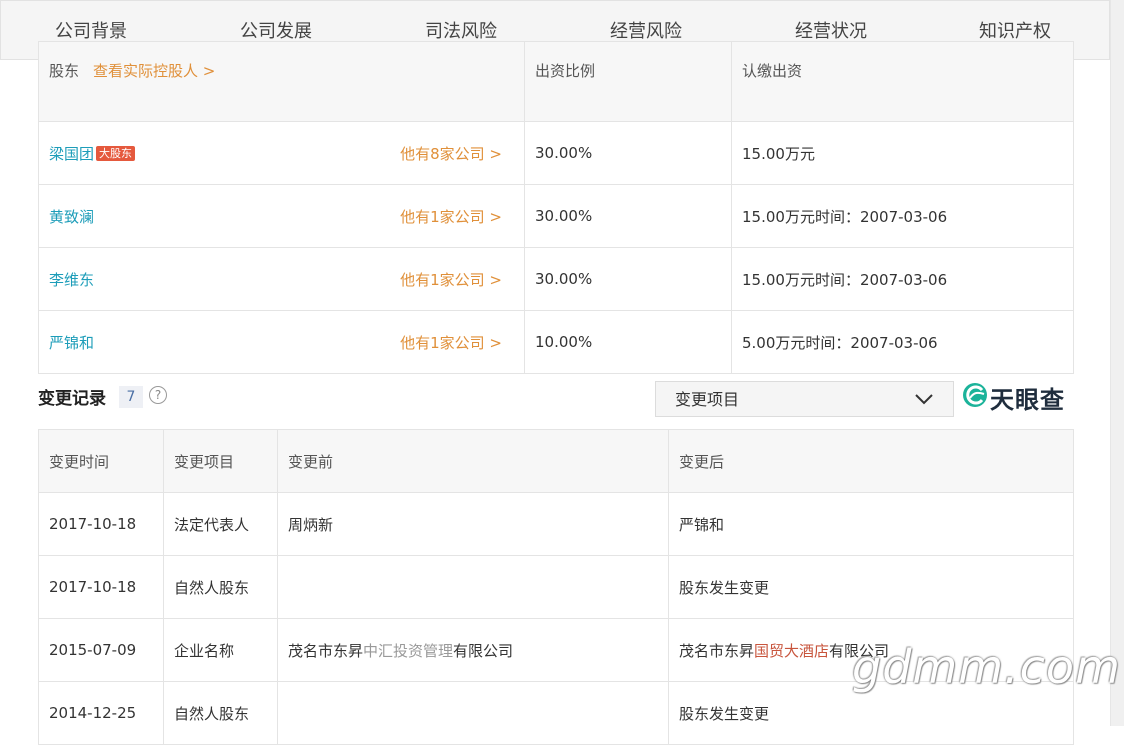 This screenshot has width=1124, height=745. I want to click on amount-cell: 5.00万元时间：2007-03-06, so click(902, 342).